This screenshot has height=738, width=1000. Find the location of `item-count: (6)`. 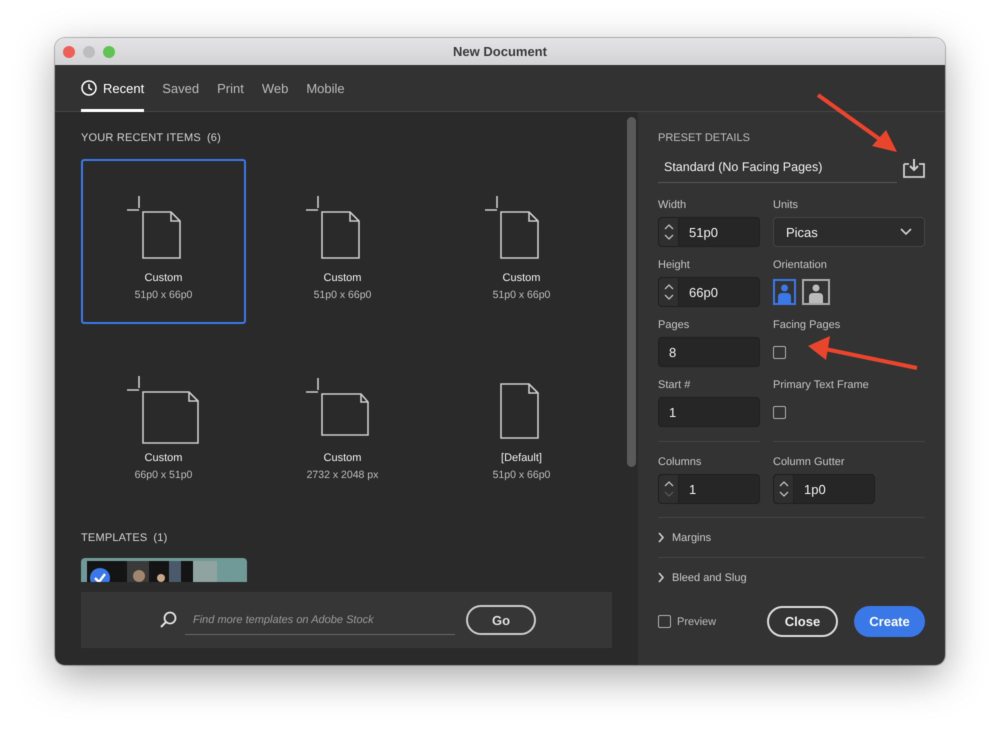

item-count: (6) is located at coordinates (213, 138).